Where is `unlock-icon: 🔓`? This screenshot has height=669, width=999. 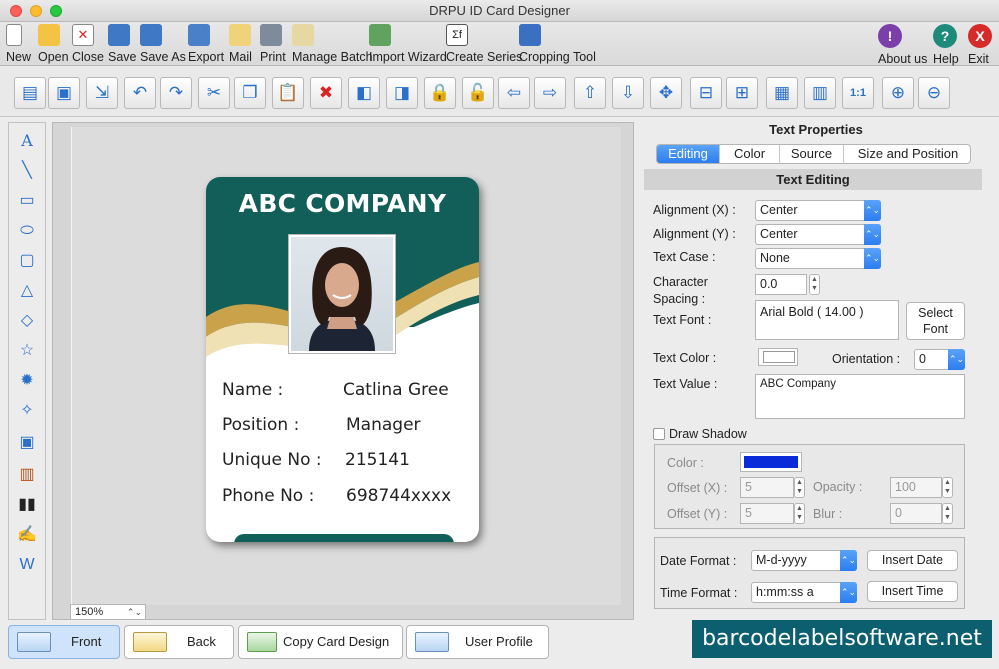
unlock-icon: 🔓 is located at coordinates (478, 93).